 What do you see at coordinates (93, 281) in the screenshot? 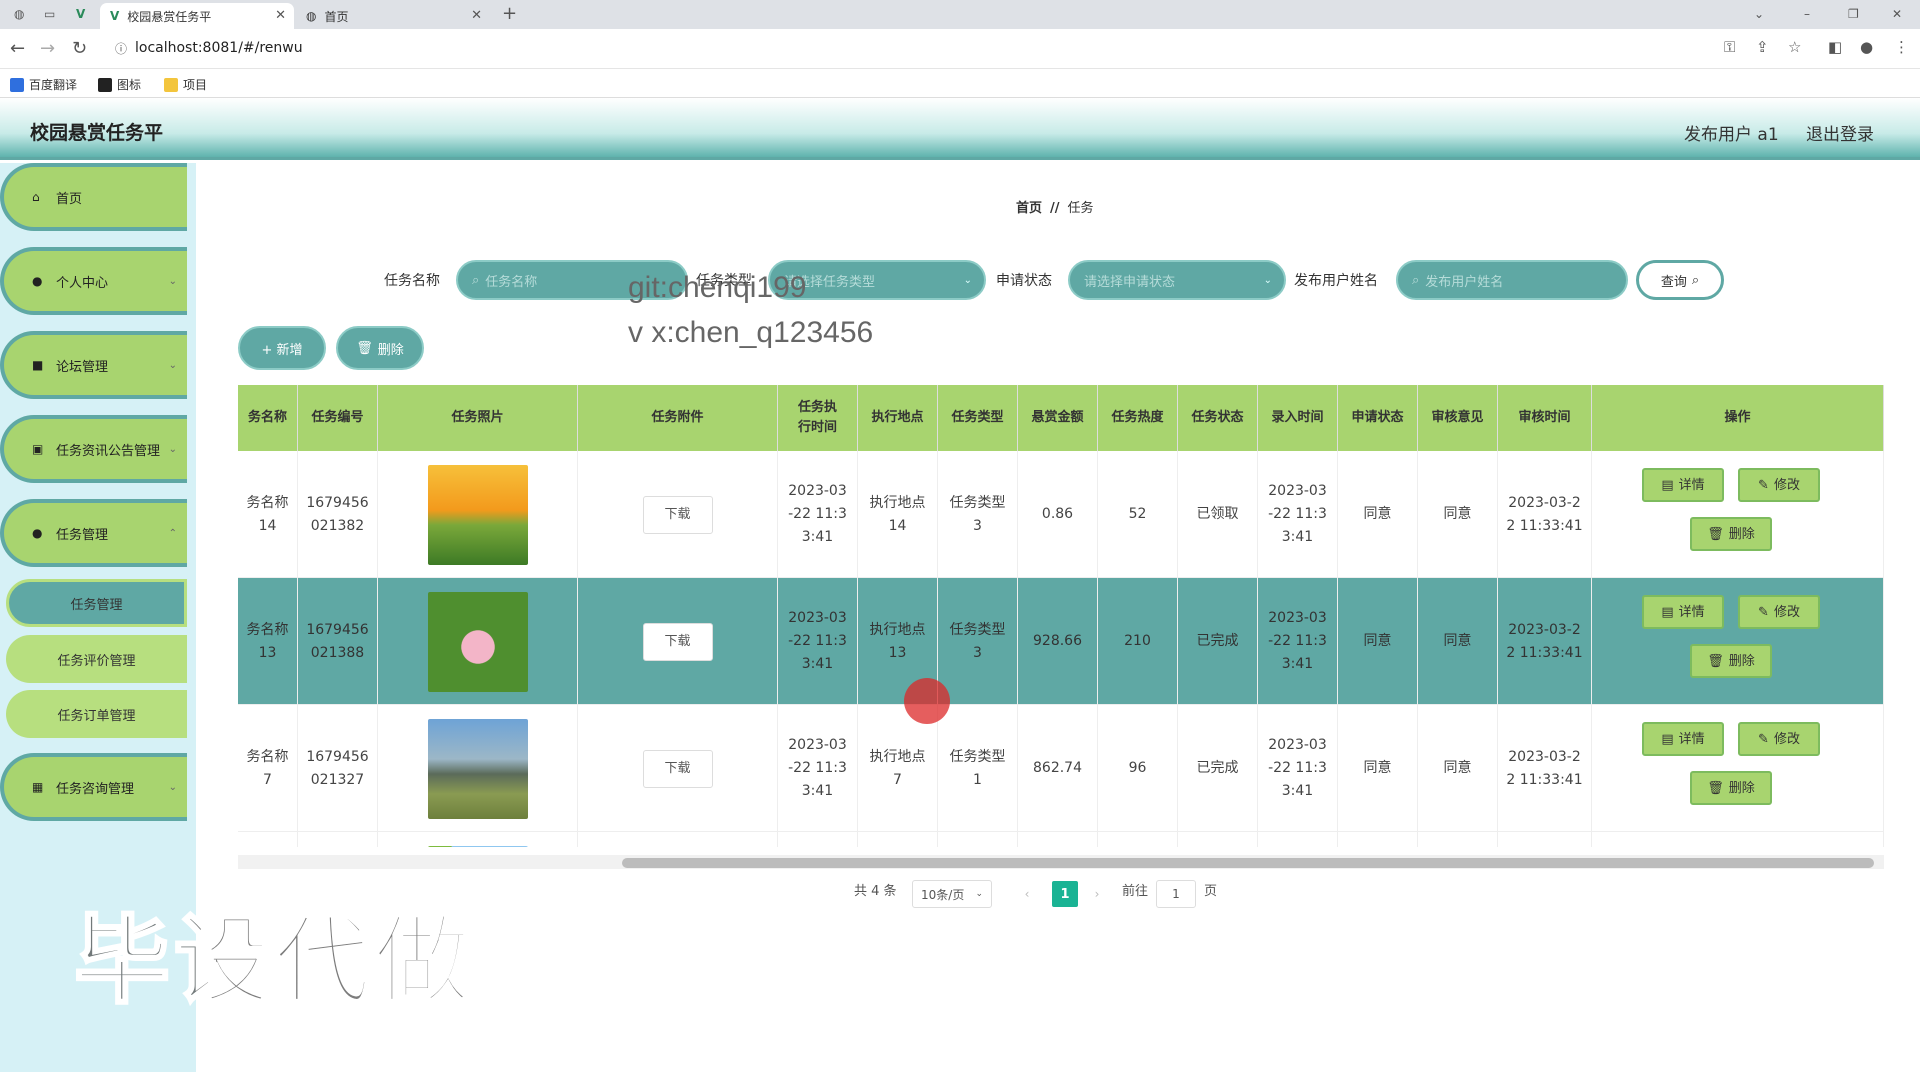
I see `sidebar-item-profile: ● 个人中心 ⌄` at bounding box center [93, 281].